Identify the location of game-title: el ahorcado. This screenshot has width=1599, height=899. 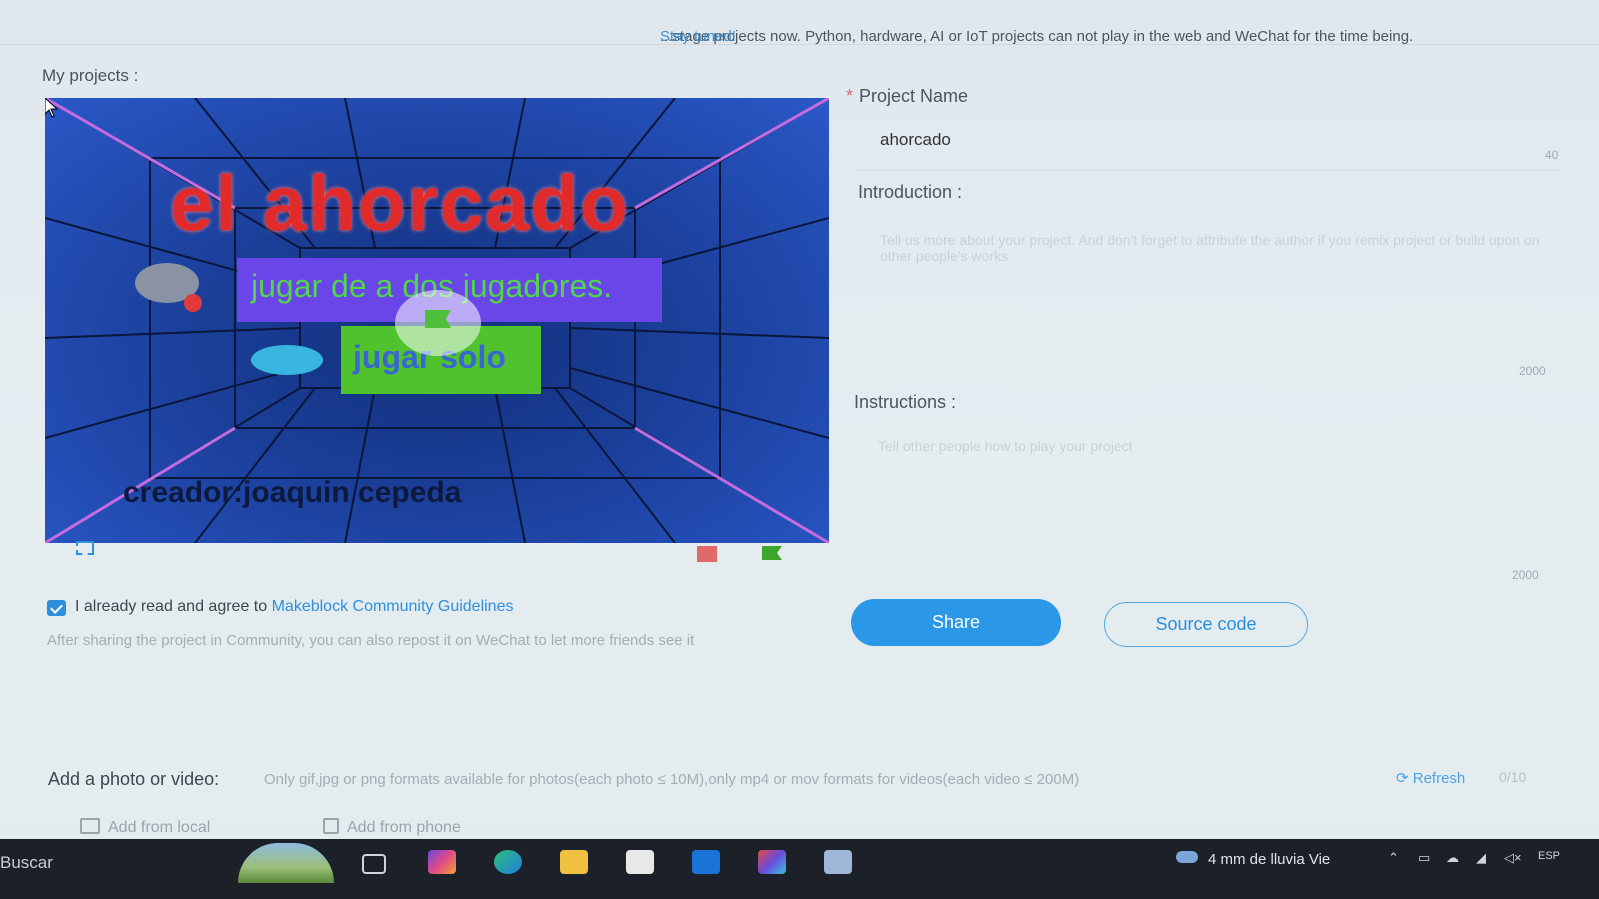
(400, 203).